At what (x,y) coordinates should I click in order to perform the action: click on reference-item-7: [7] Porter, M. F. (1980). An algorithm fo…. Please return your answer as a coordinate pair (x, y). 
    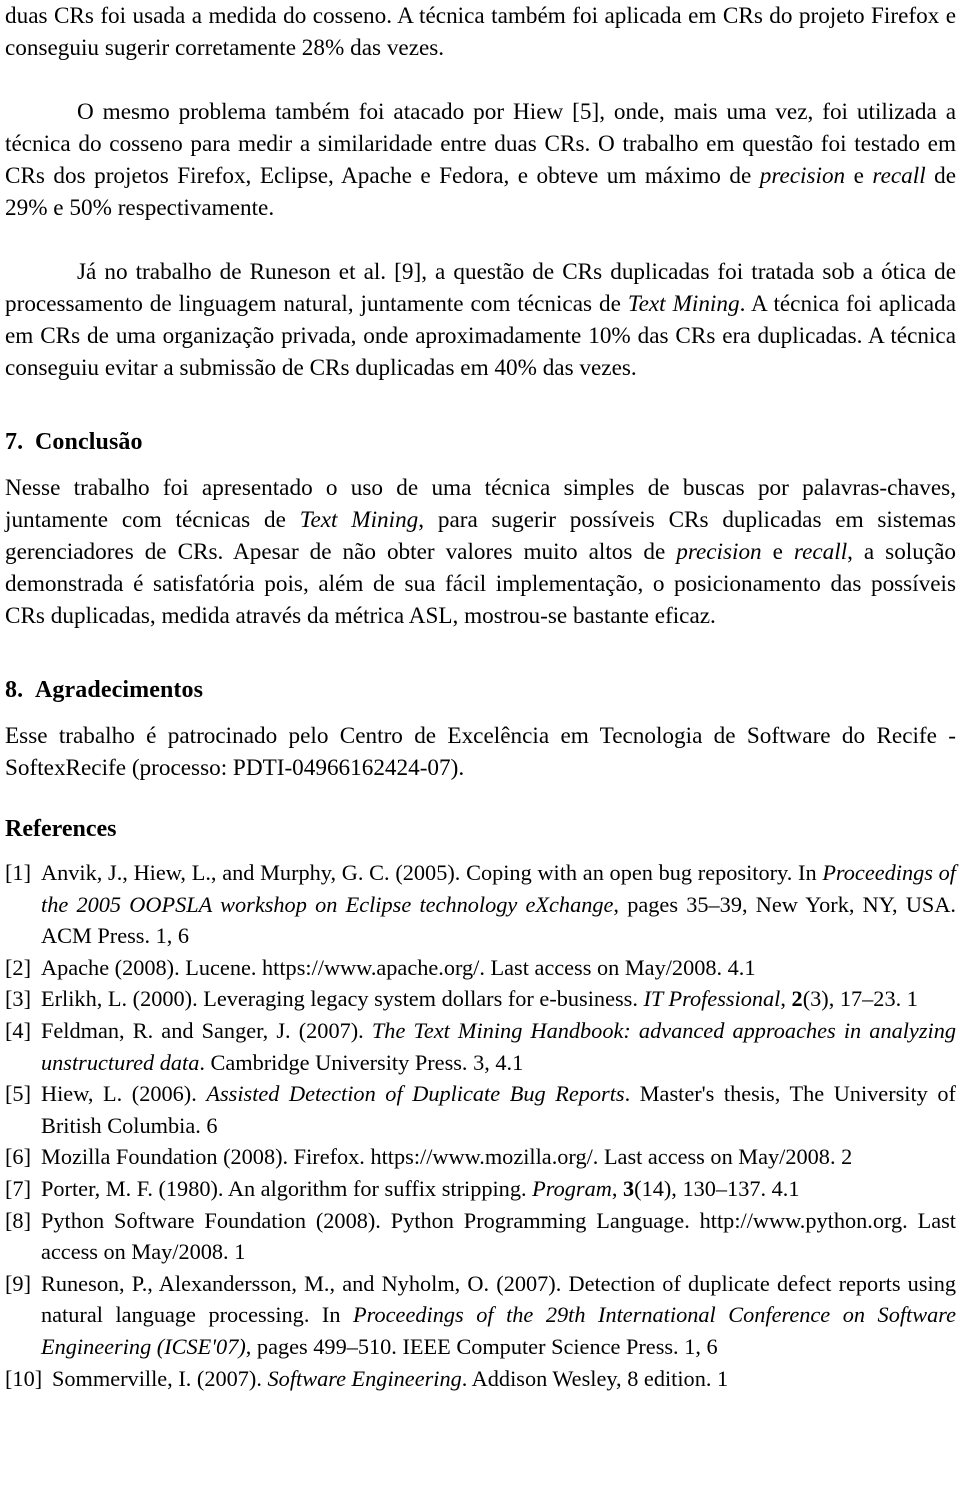
    Looking at the image, I should click on (480, 1189).